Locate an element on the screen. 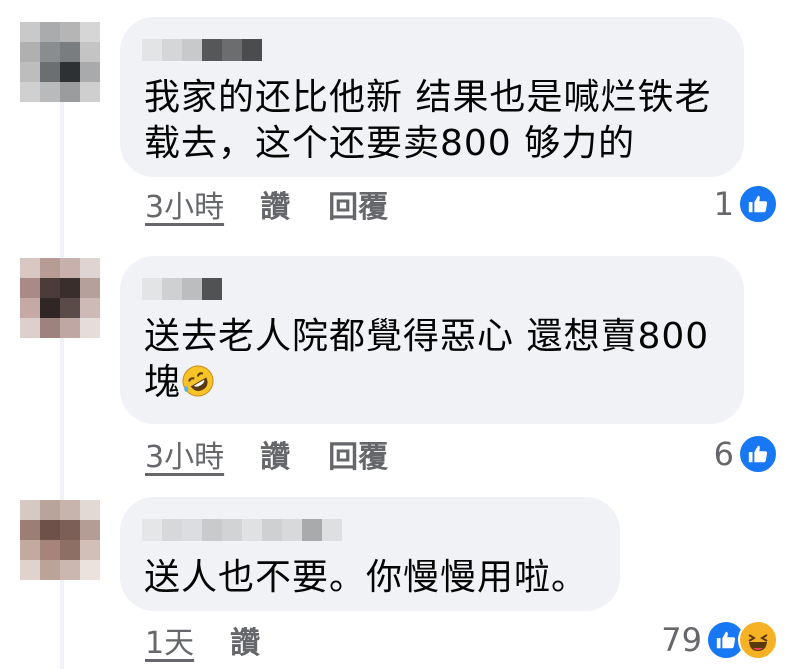  timestamp-link: 1天 is located at coordinates (169, 640).